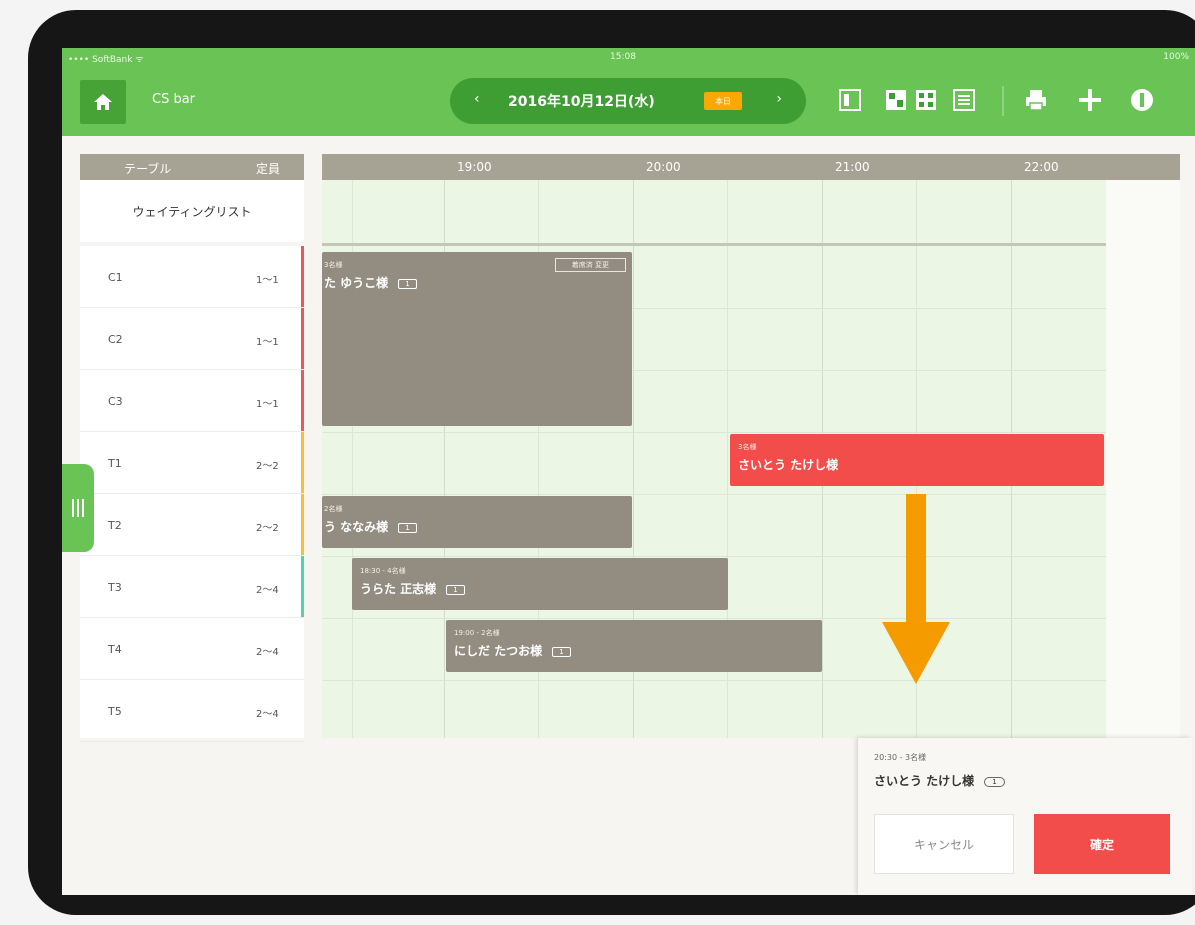 The height and width of the screenshot is (925, 1195). What do you see at coordinates (474, 167) in the screenshot?
I see `hour-label: 19:00` at bounding box center [474, 167].